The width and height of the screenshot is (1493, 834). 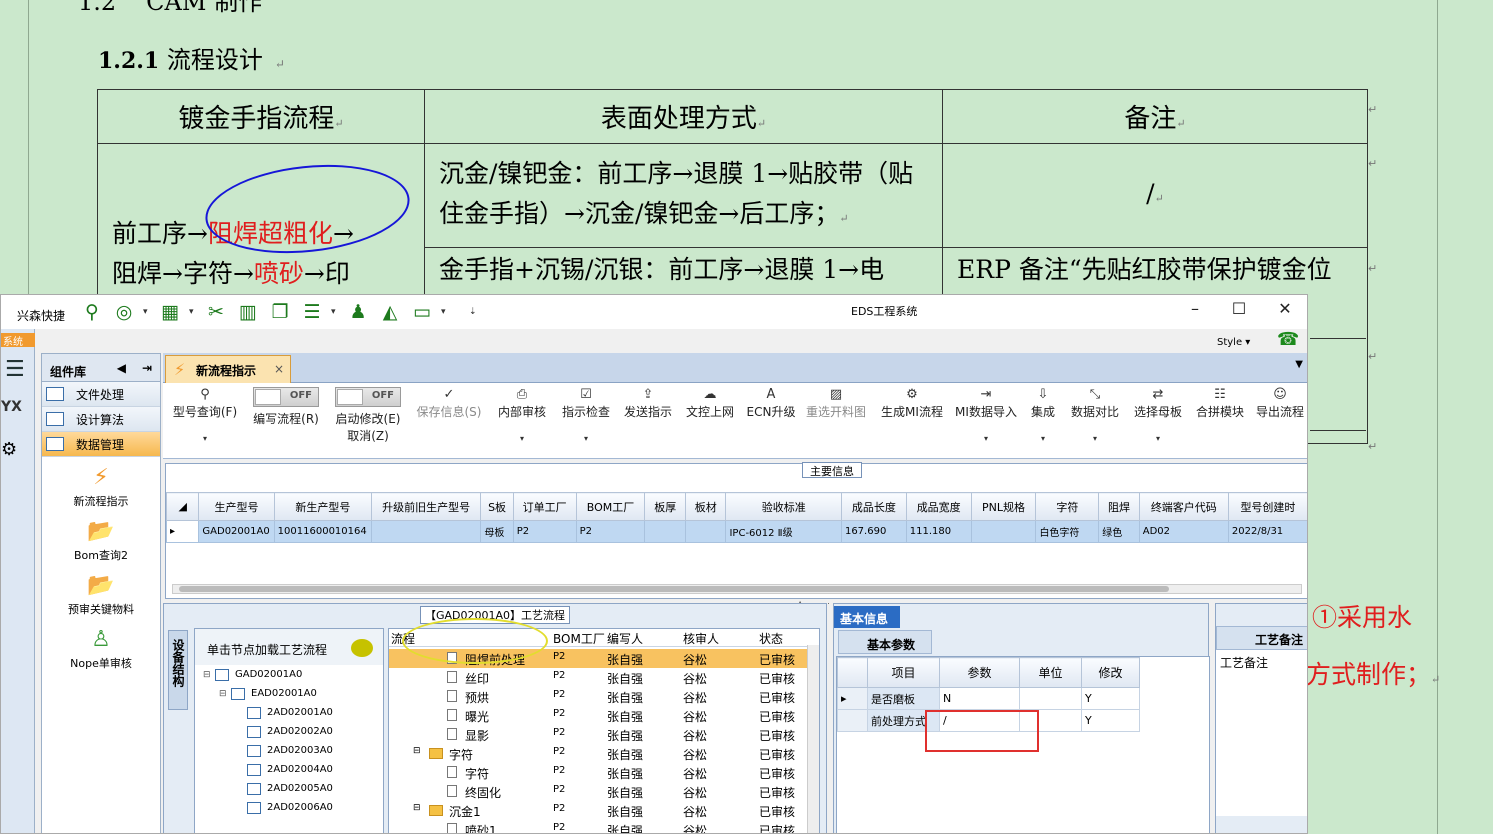 I want to click on device-icon: ⚙, so click(x=9, y=449).